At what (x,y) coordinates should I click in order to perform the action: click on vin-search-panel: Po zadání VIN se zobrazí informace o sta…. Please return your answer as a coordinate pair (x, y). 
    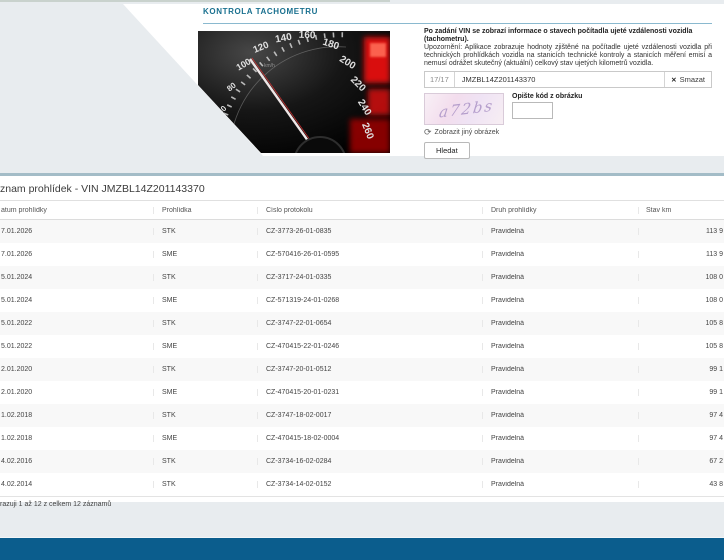
    Looking at the image, I should click on (568, 93).